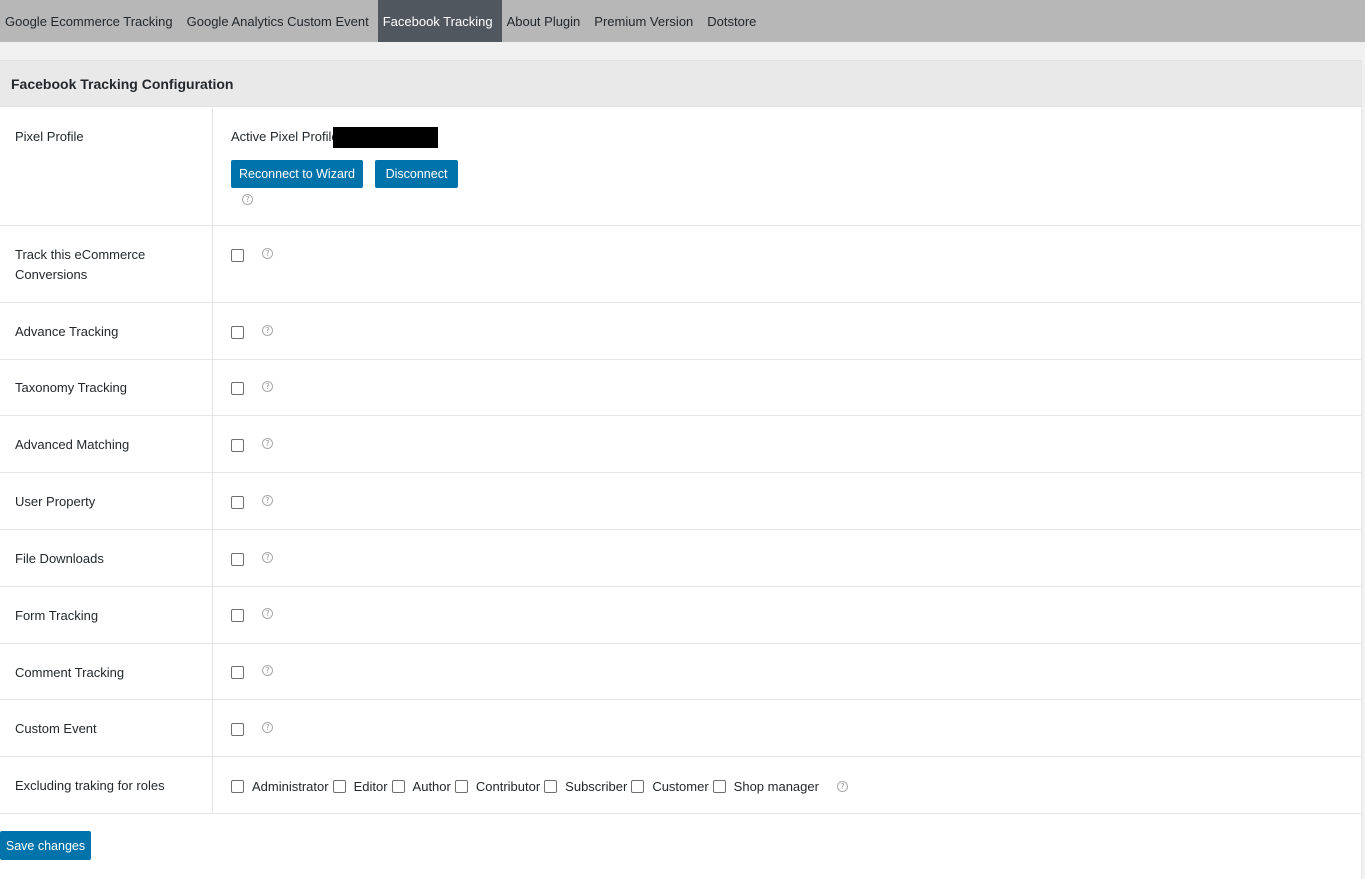 This screenshot has height=879, width=1365. What do you see at coordinates (680, 84) in the screenshot?
I see `panel-title: Facebook Tracking Configuration` at bounding box center [680, 84].